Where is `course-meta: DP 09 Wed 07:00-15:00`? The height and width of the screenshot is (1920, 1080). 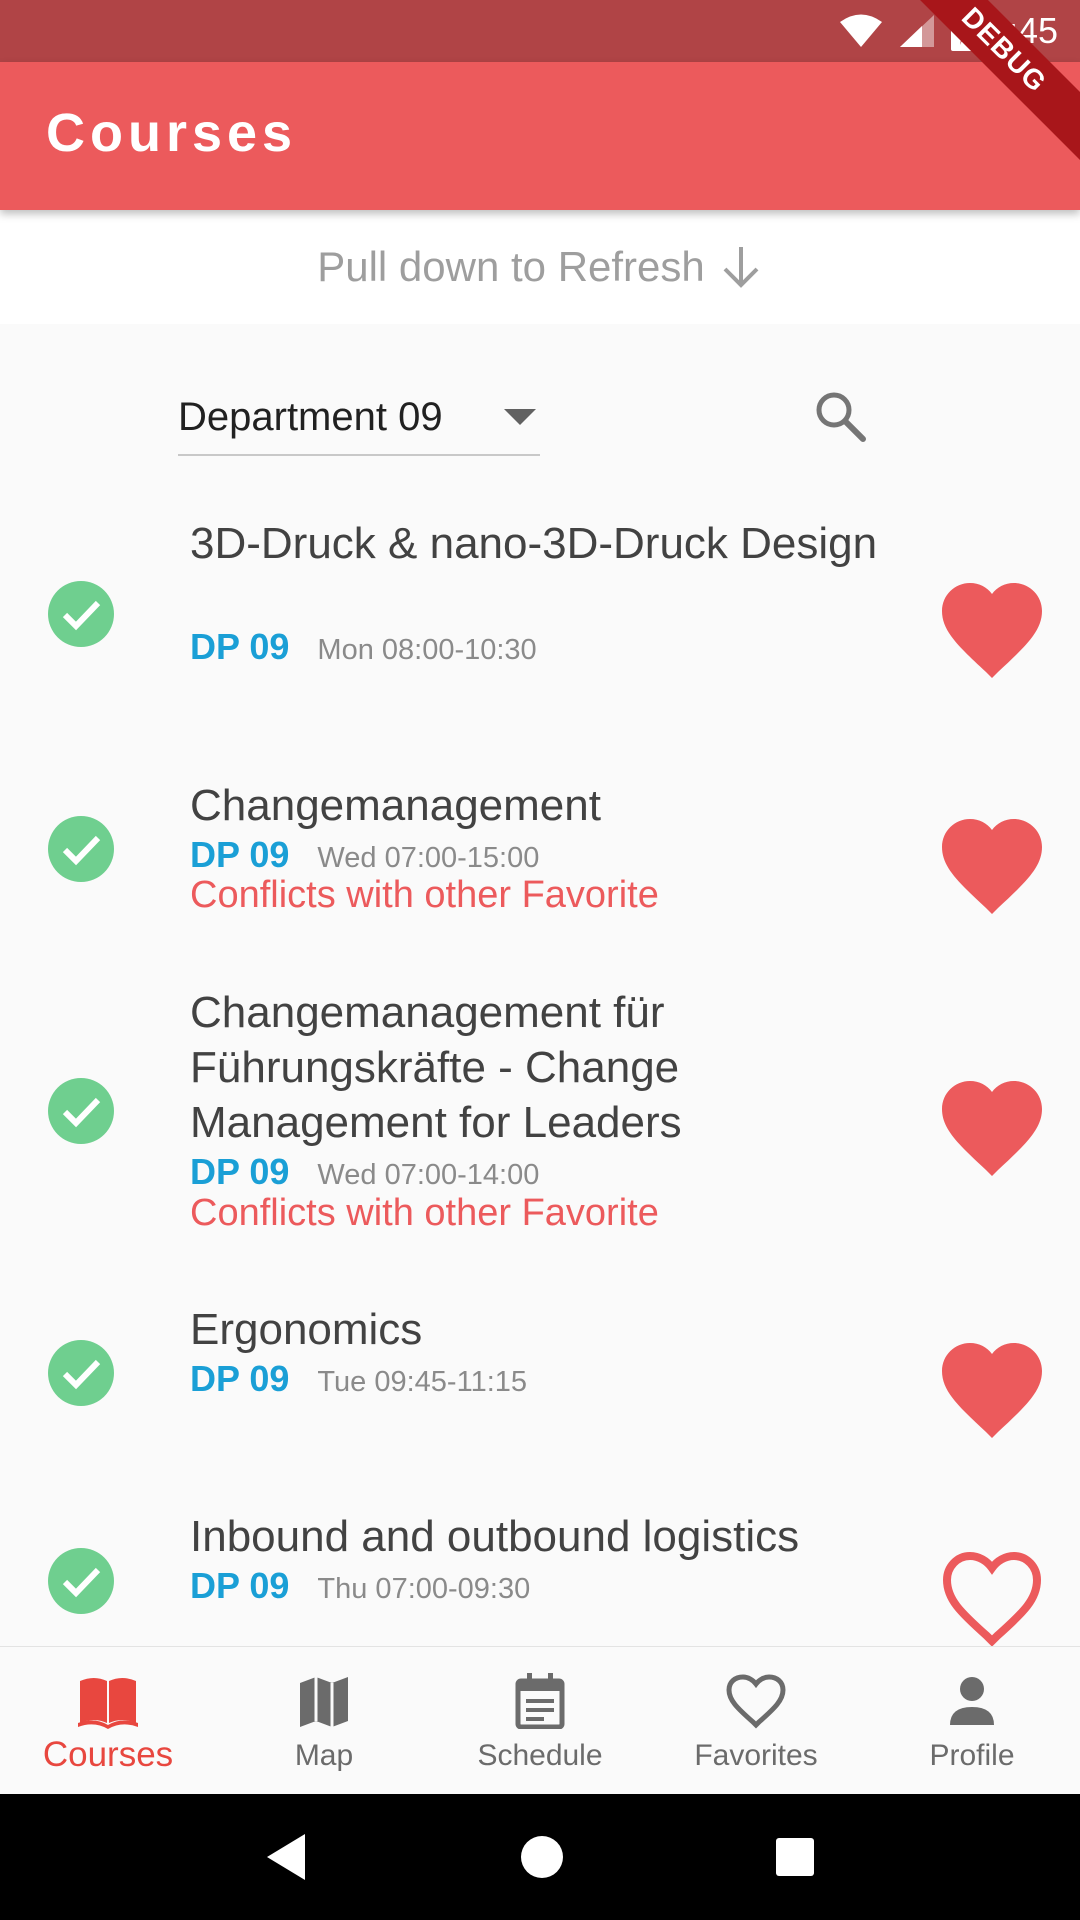 course-meta: DP 09 Wed 07:00-15:00 is located at coordinates (364, 855).